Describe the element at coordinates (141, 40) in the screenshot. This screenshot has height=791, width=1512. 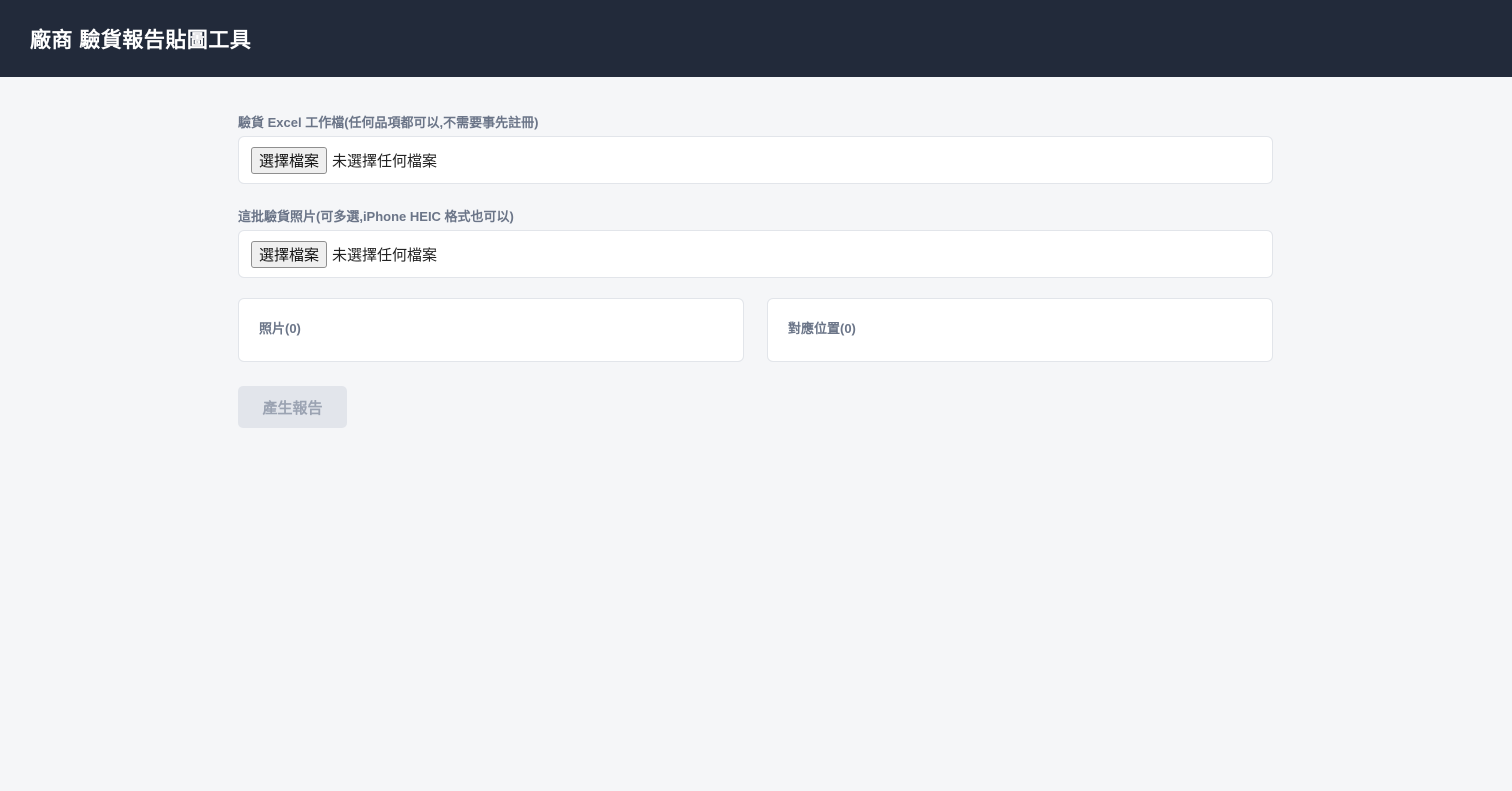
I see `app-title: 廠商 驗貨報告貼圖工具` at that location.